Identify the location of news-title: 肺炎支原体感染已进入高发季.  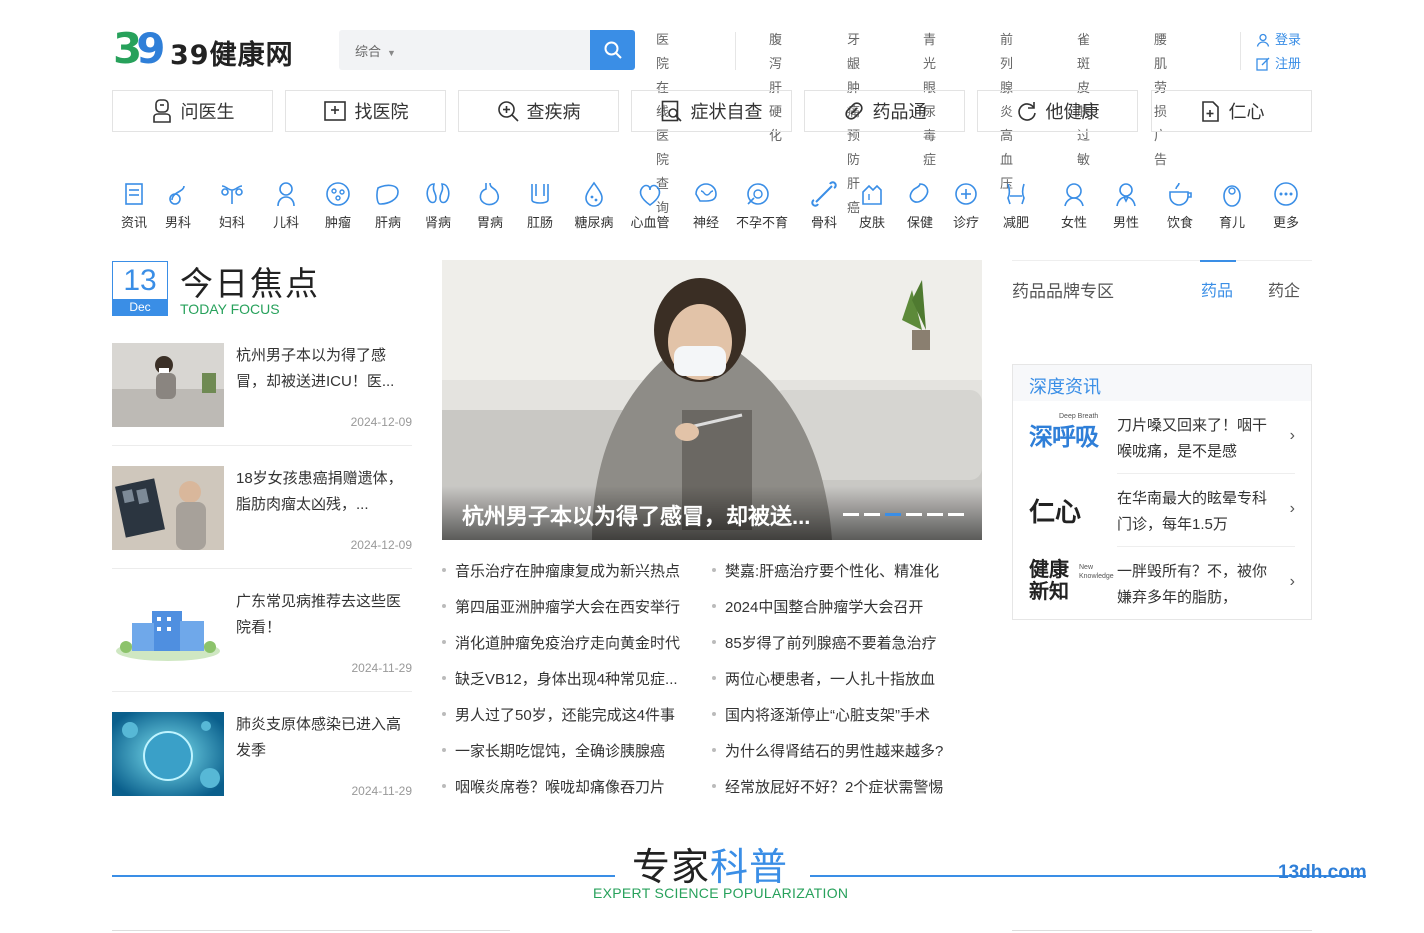
(324, 738).